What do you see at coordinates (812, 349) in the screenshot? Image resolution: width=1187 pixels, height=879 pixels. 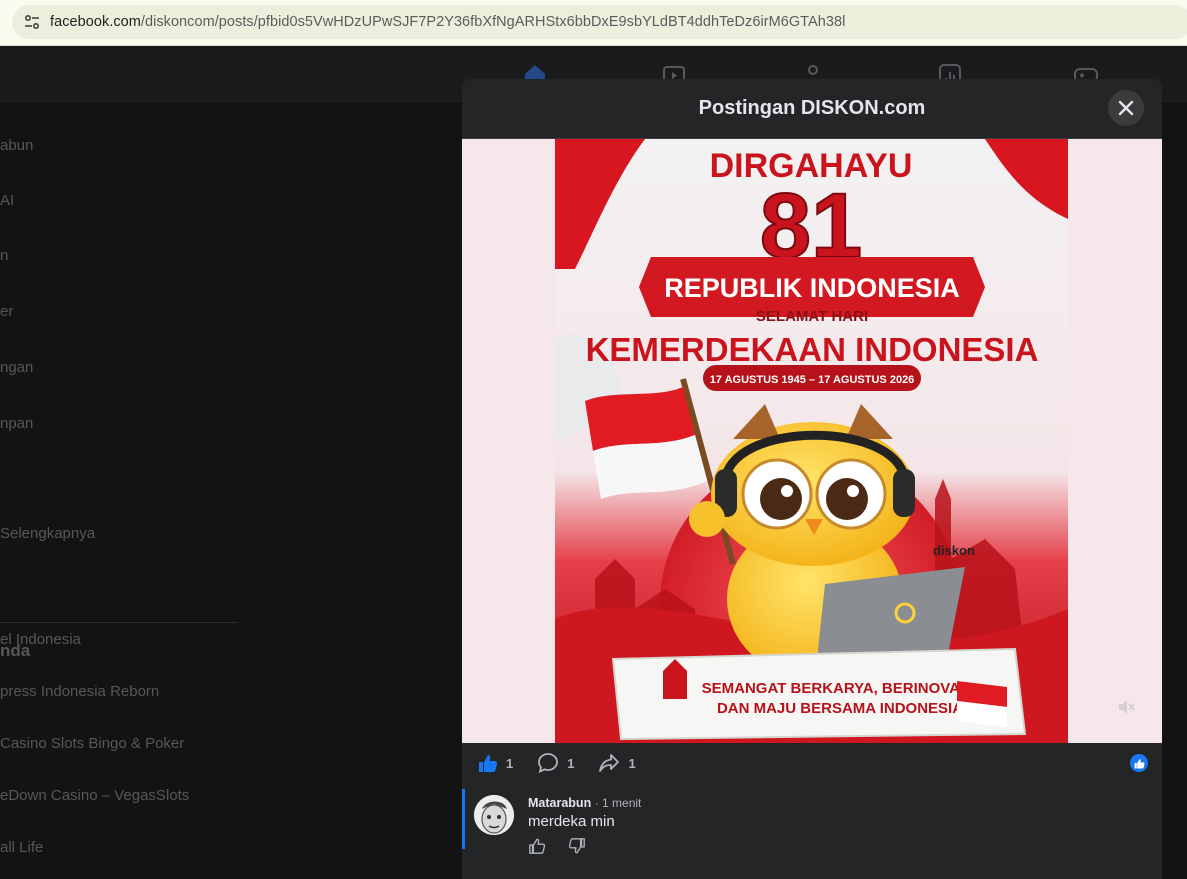 I see `poster-kemerdekaan: KEMERDEKAAN INDONESIA` at bounding box center [812, 349].